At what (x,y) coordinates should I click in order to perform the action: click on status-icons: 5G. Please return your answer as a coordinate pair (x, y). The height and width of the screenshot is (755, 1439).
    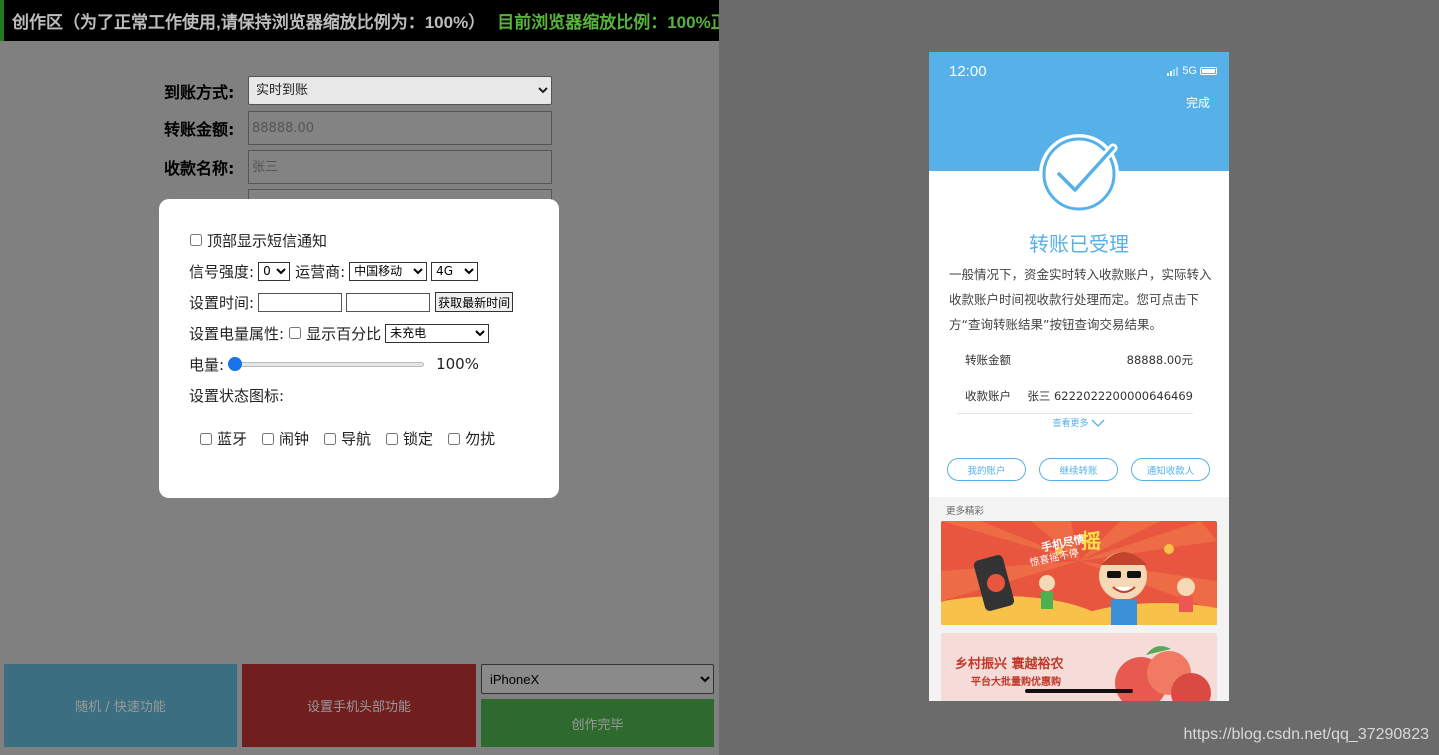
    Looking at the image, I should click on (1192, 71).